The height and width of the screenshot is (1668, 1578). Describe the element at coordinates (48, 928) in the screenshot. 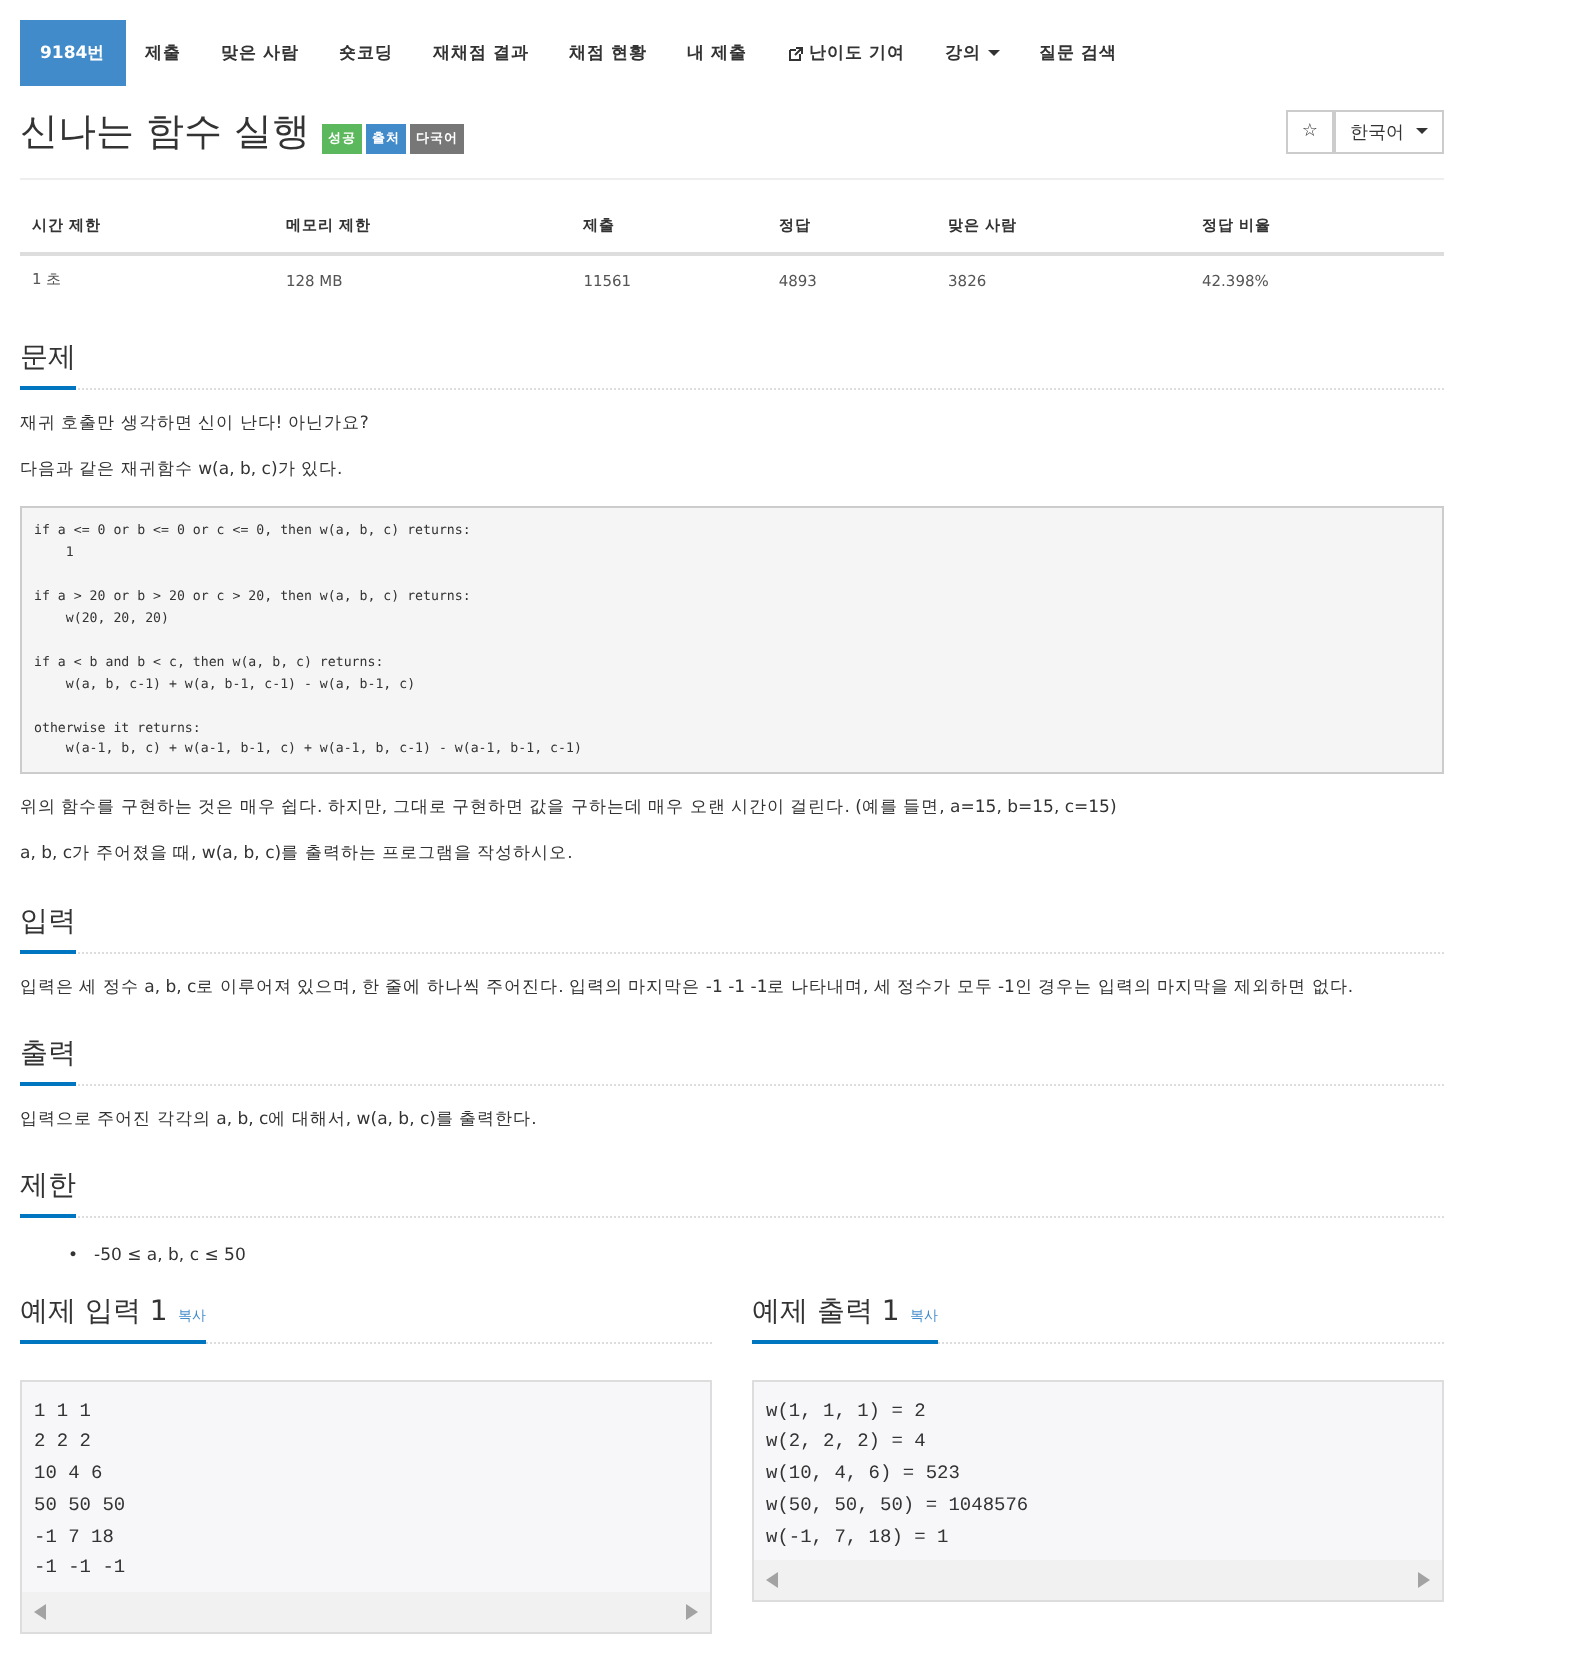

I see `section-heading: 입력` at that location.